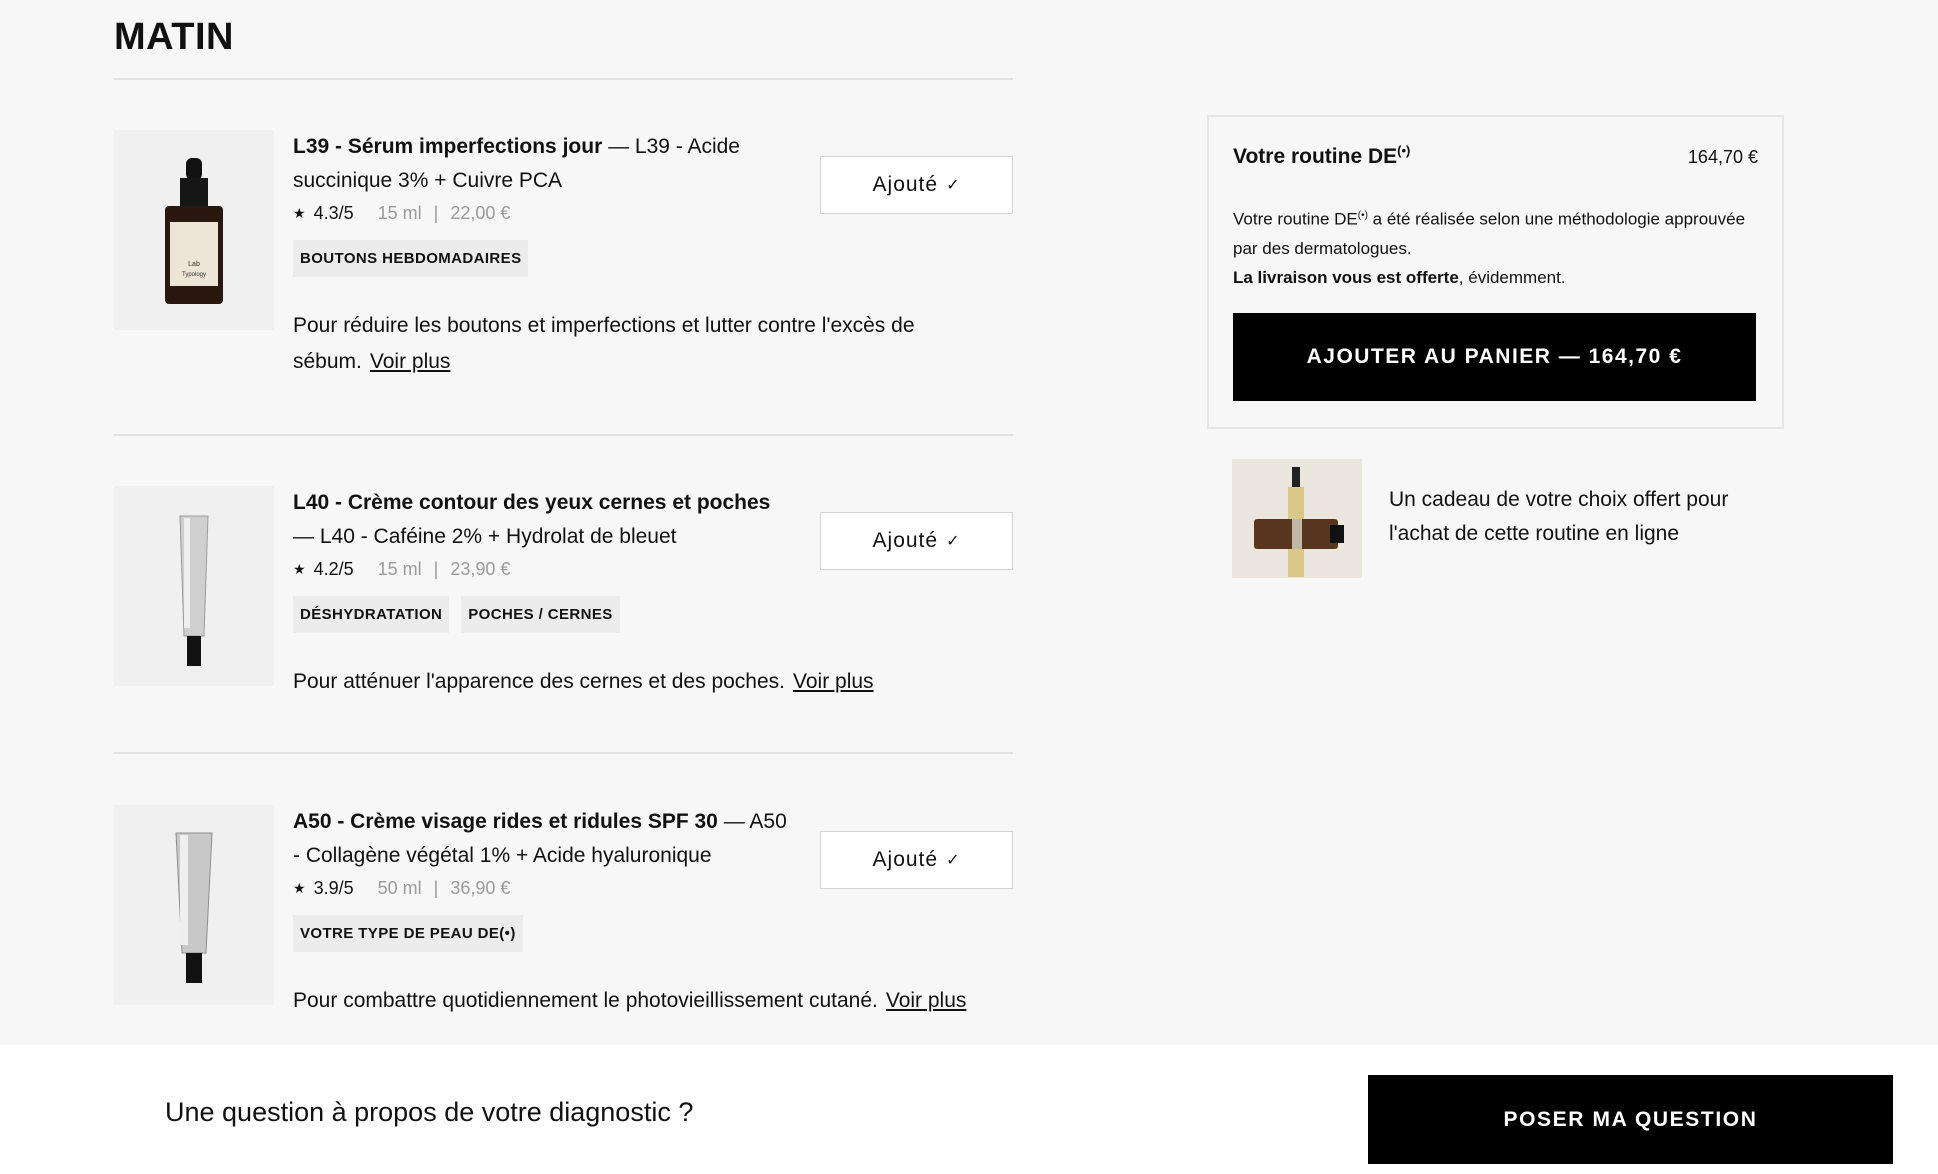 Image resolution: width=1938 pixels, height=1174 pixels. I want to click on product-tags: DÉSHYDRATATION POCHES / CERNES, so click(543, 614).